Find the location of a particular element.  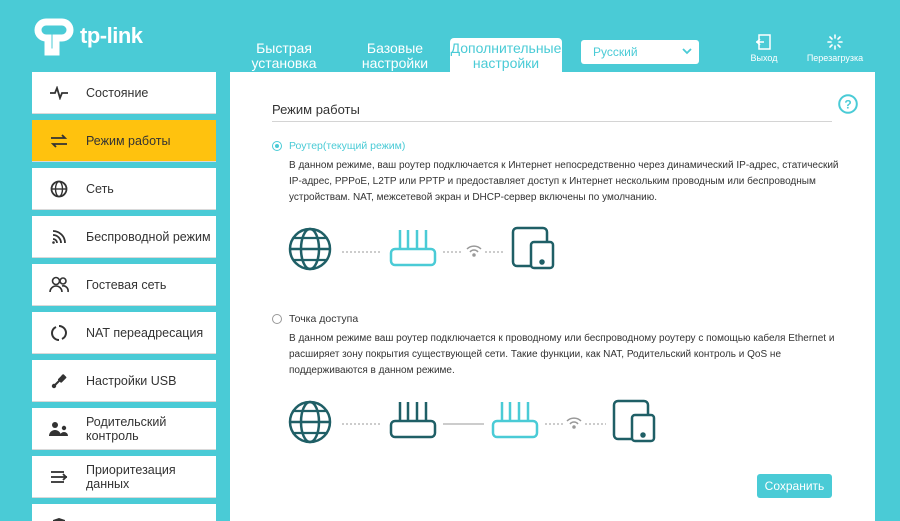

mode-switch-icon is located at coordinates (59, 141).